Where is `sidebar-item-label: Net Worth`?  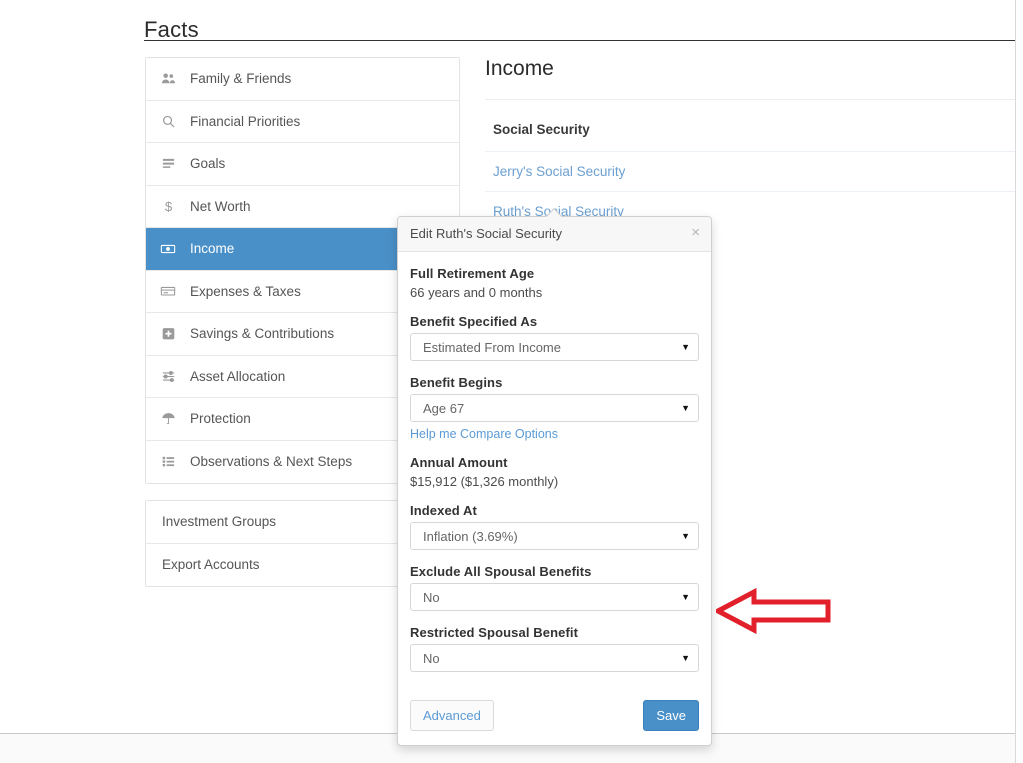
sidebar-item-label: Net Worth is located at coordinates (220, 206).